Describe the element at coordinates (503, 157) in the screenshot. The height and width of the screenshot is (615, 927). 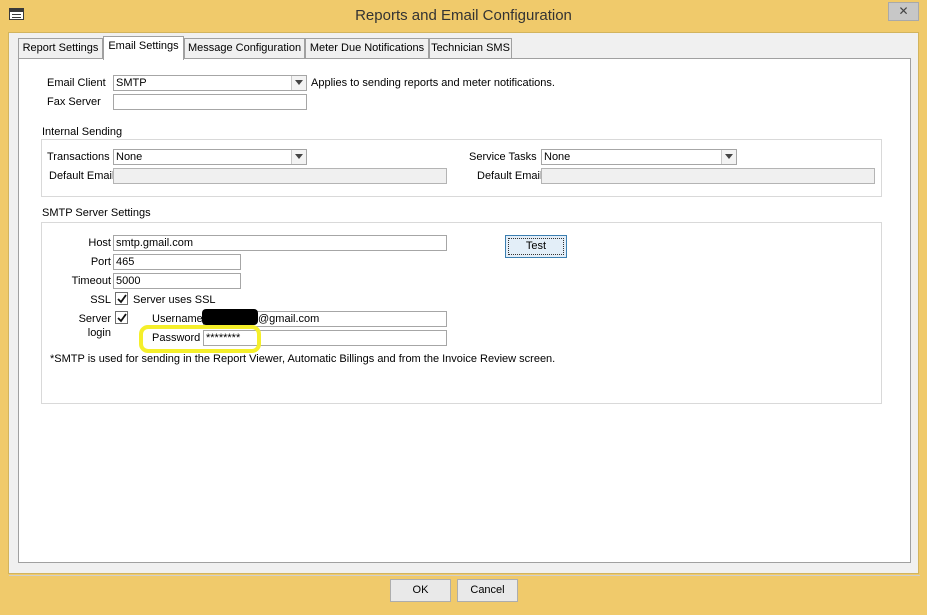
I see `service-tasks-label: Service Tasks` at that location.